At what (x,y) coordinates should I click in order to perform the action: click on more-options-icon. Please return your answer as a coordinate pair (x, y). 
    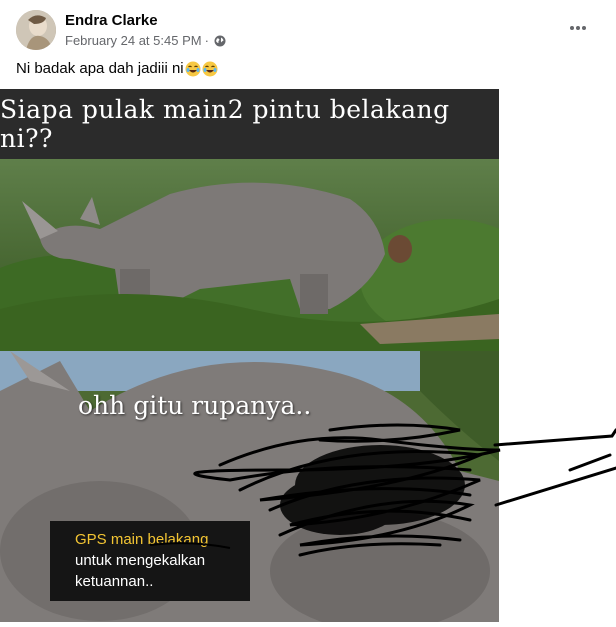
    Looking at the image, I should click on (578, 28).